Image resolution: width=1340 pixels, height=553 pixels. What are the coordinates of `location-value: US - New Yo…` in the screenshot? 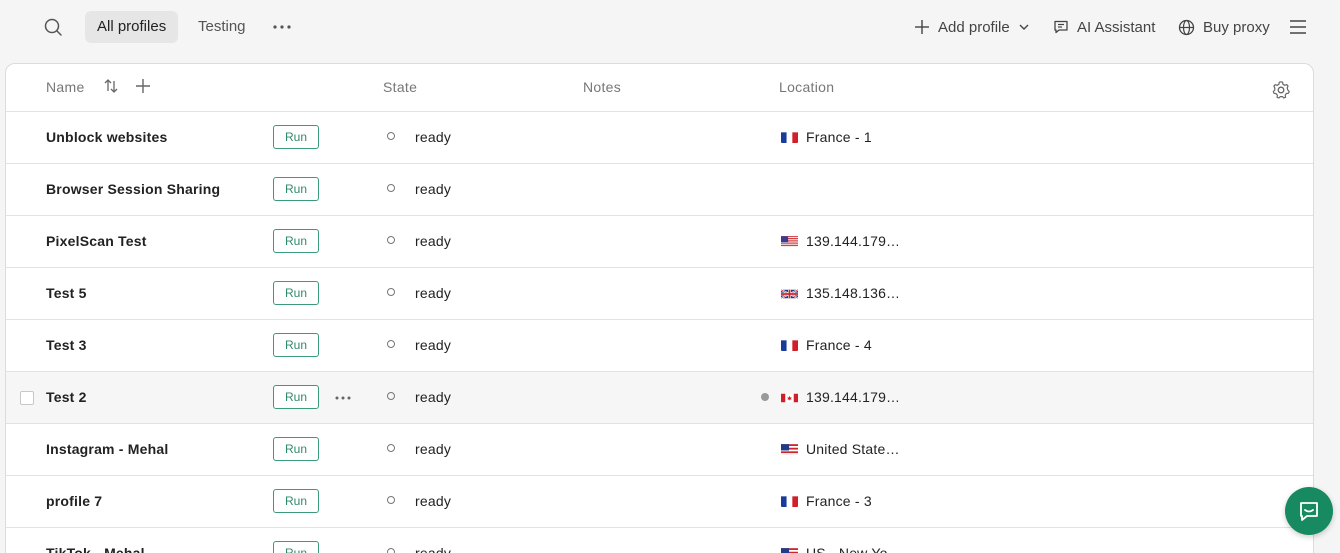 It's located at (852, 549).